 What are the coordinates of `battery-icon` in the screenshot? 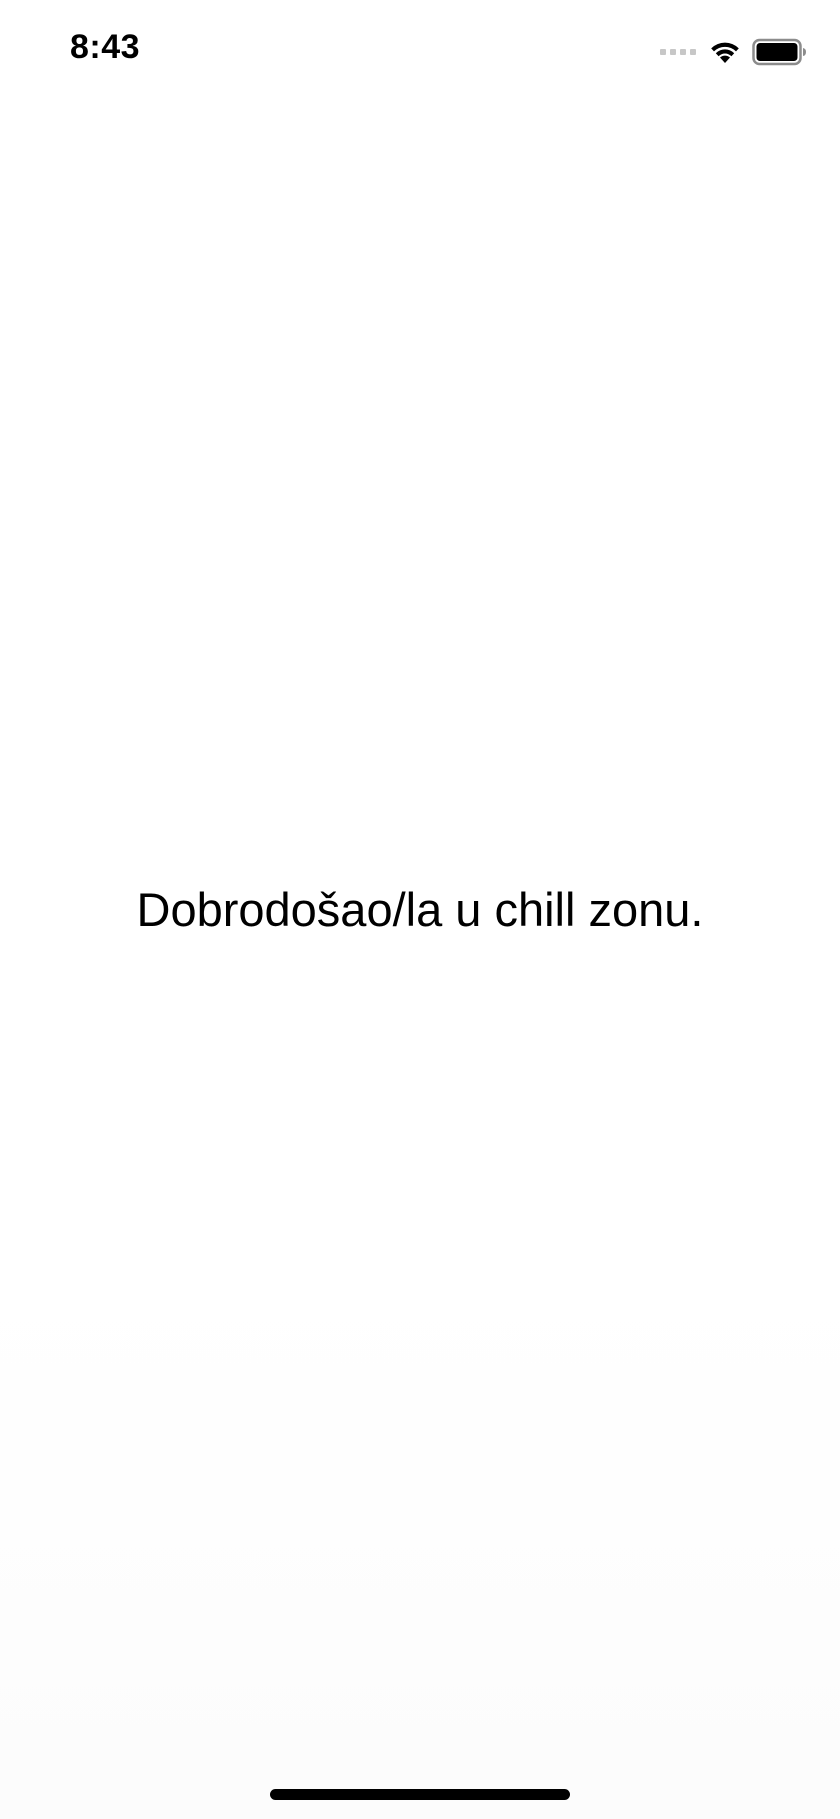 It's located at (779, 52).